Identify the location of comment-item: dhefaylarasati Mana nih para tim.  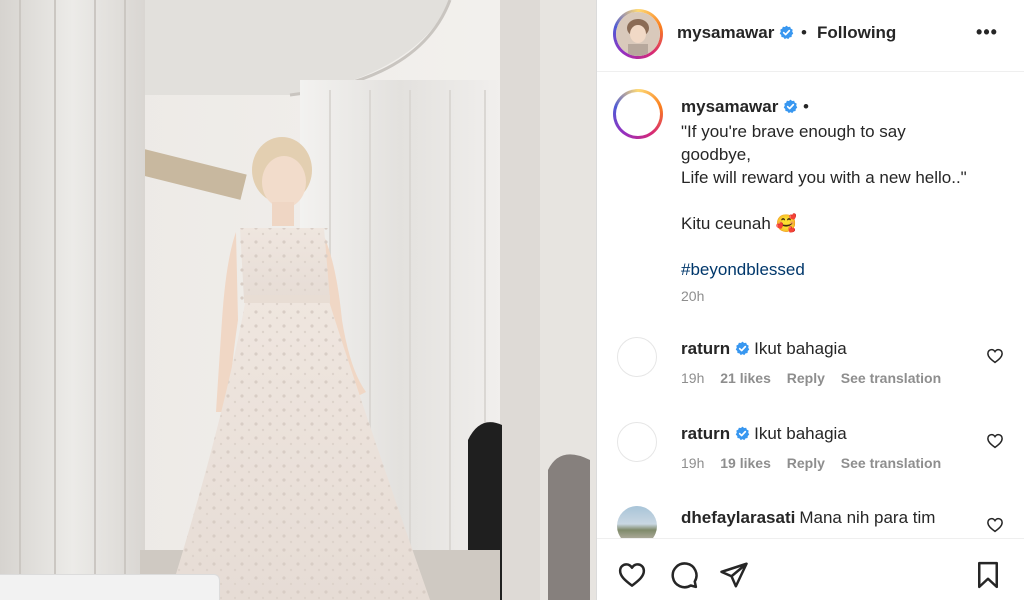
(810, 522).